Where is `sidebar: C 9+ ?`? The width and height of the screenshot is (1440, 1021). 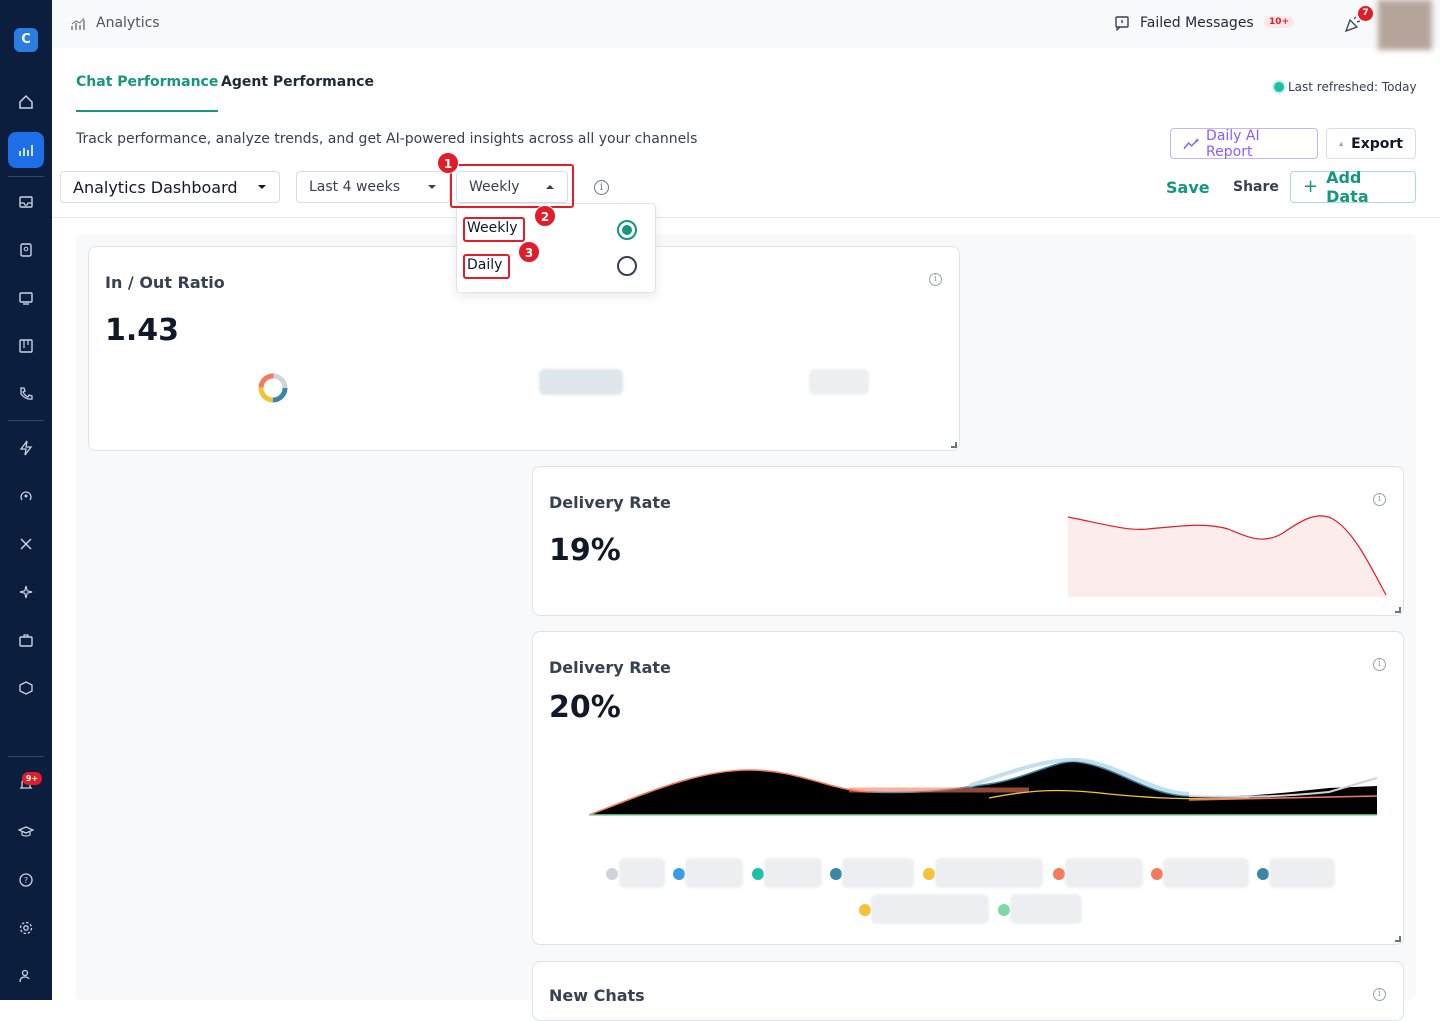
sidebar: C 9+ ? is located at coordinates (26, 500).